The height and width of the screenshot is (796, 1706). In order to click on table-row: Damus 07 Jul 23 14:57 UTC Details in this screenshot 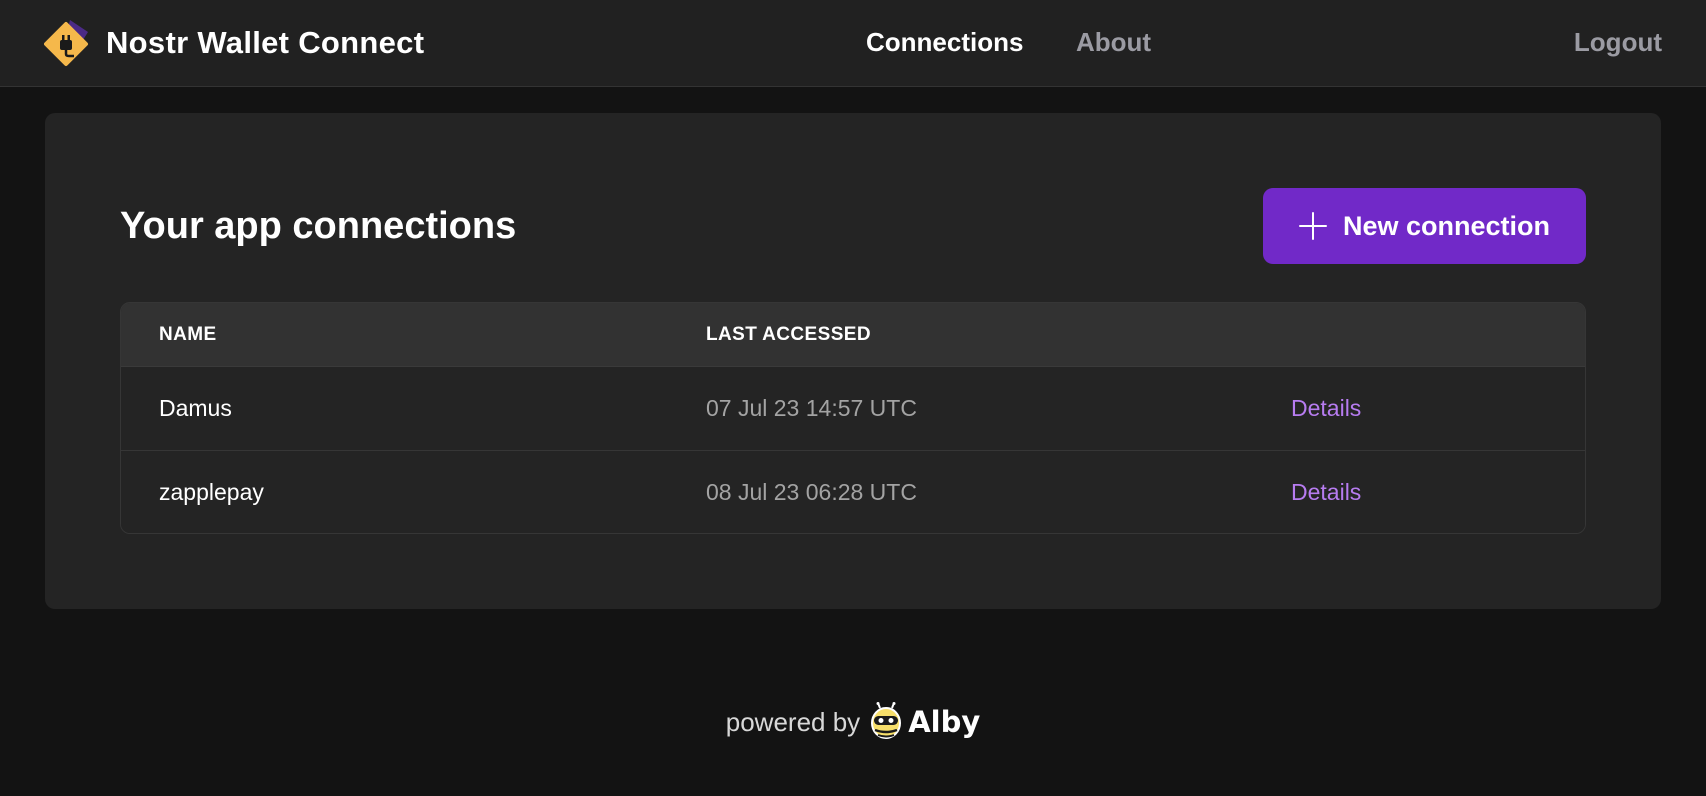, I will do `click(853, 408)`.